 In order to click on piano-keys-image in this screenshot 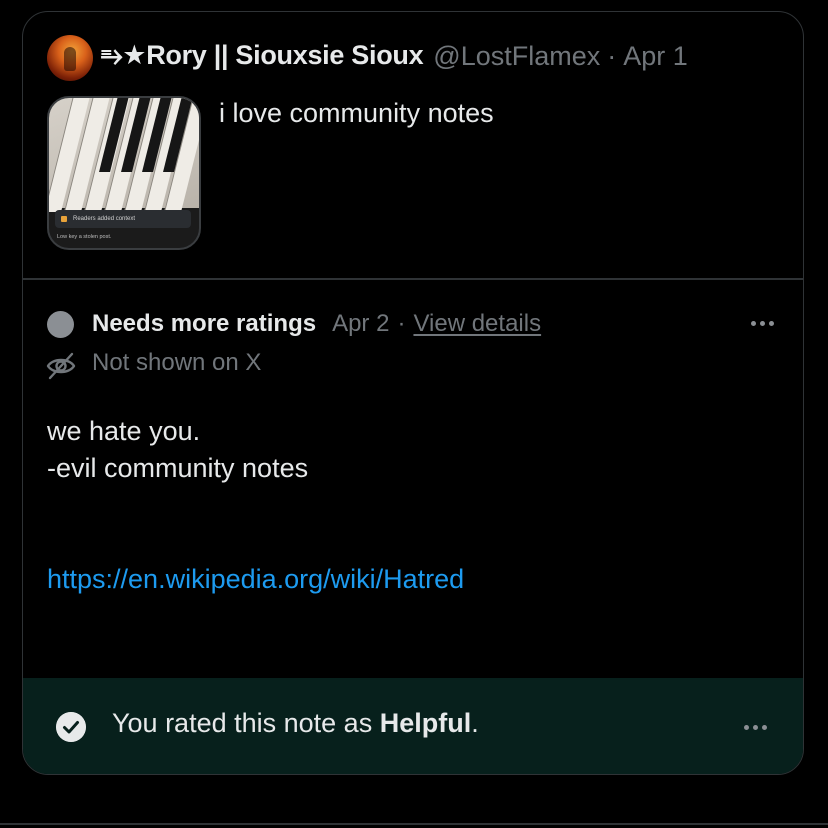, I will do `click(124, 155)`.